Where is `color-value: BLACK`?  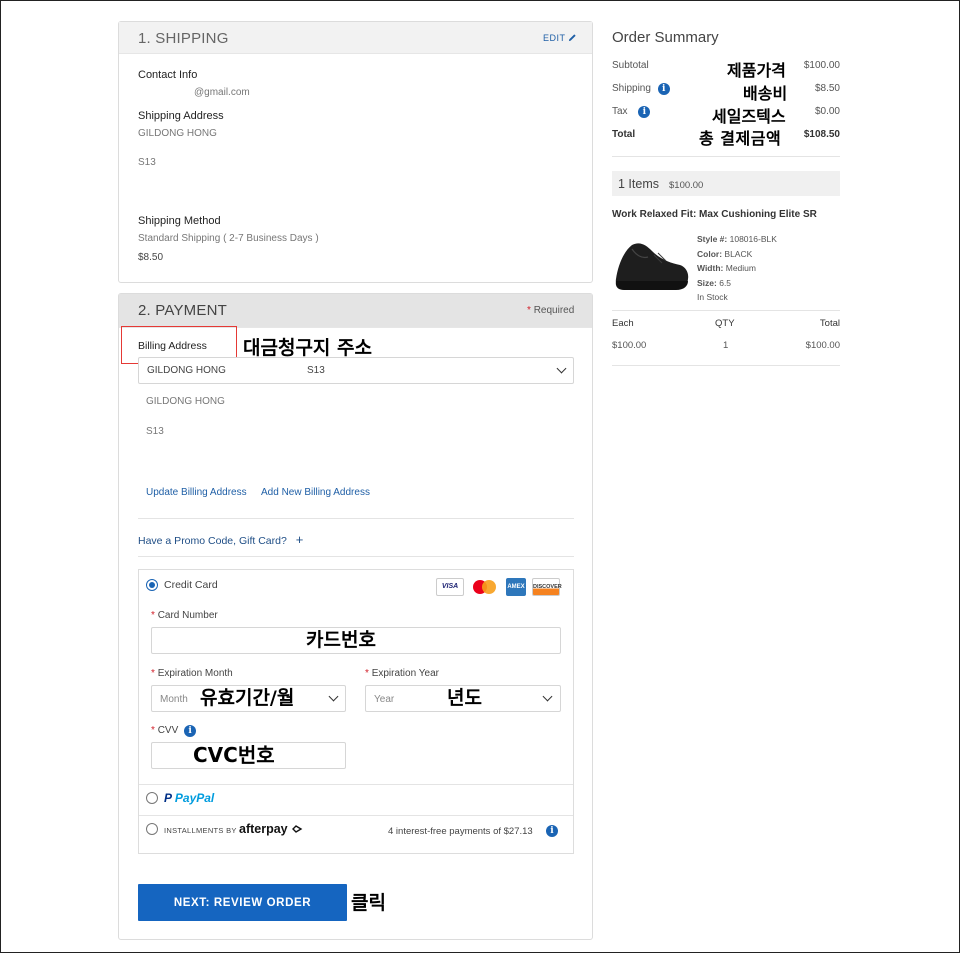 color-value: BLACK is located at coordinates (738, 253).